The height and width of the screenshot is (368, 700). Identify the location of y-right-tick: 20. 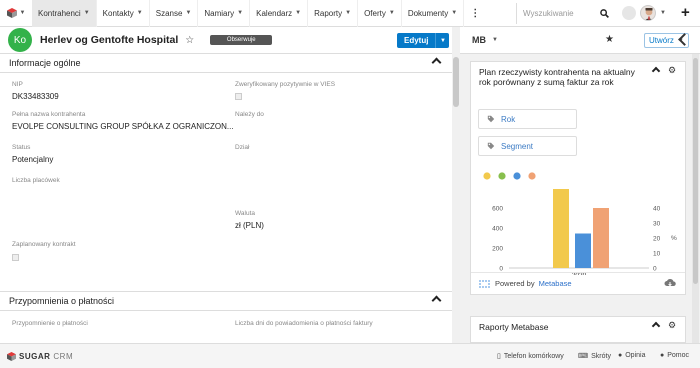
(657, 239).